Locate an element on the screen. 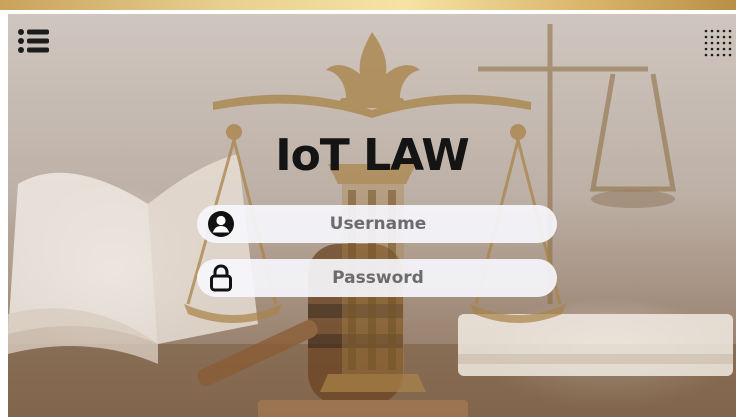 The height and width of the screenshot is (417, 736). password-placeholder: Password is located at coordinates (378, 278).